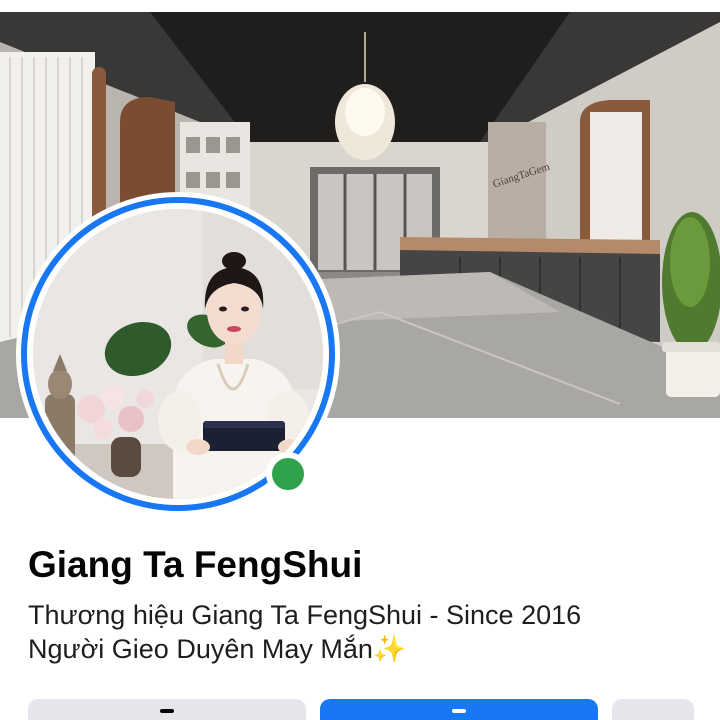 The width and height of the screenshot is (720, 720). What do you see at coordinates (360, 6) in the screenshot?
I see `status-bar-area` at bounding box center [360, 6].